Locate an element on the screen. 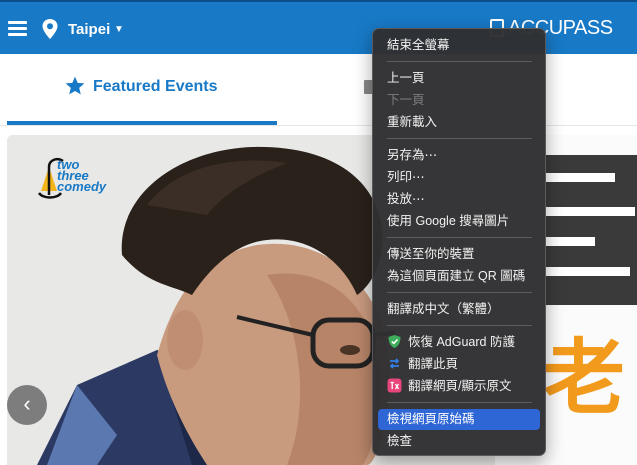  menu-item-forward: 下一頁 is located at coordinates (406, 100).